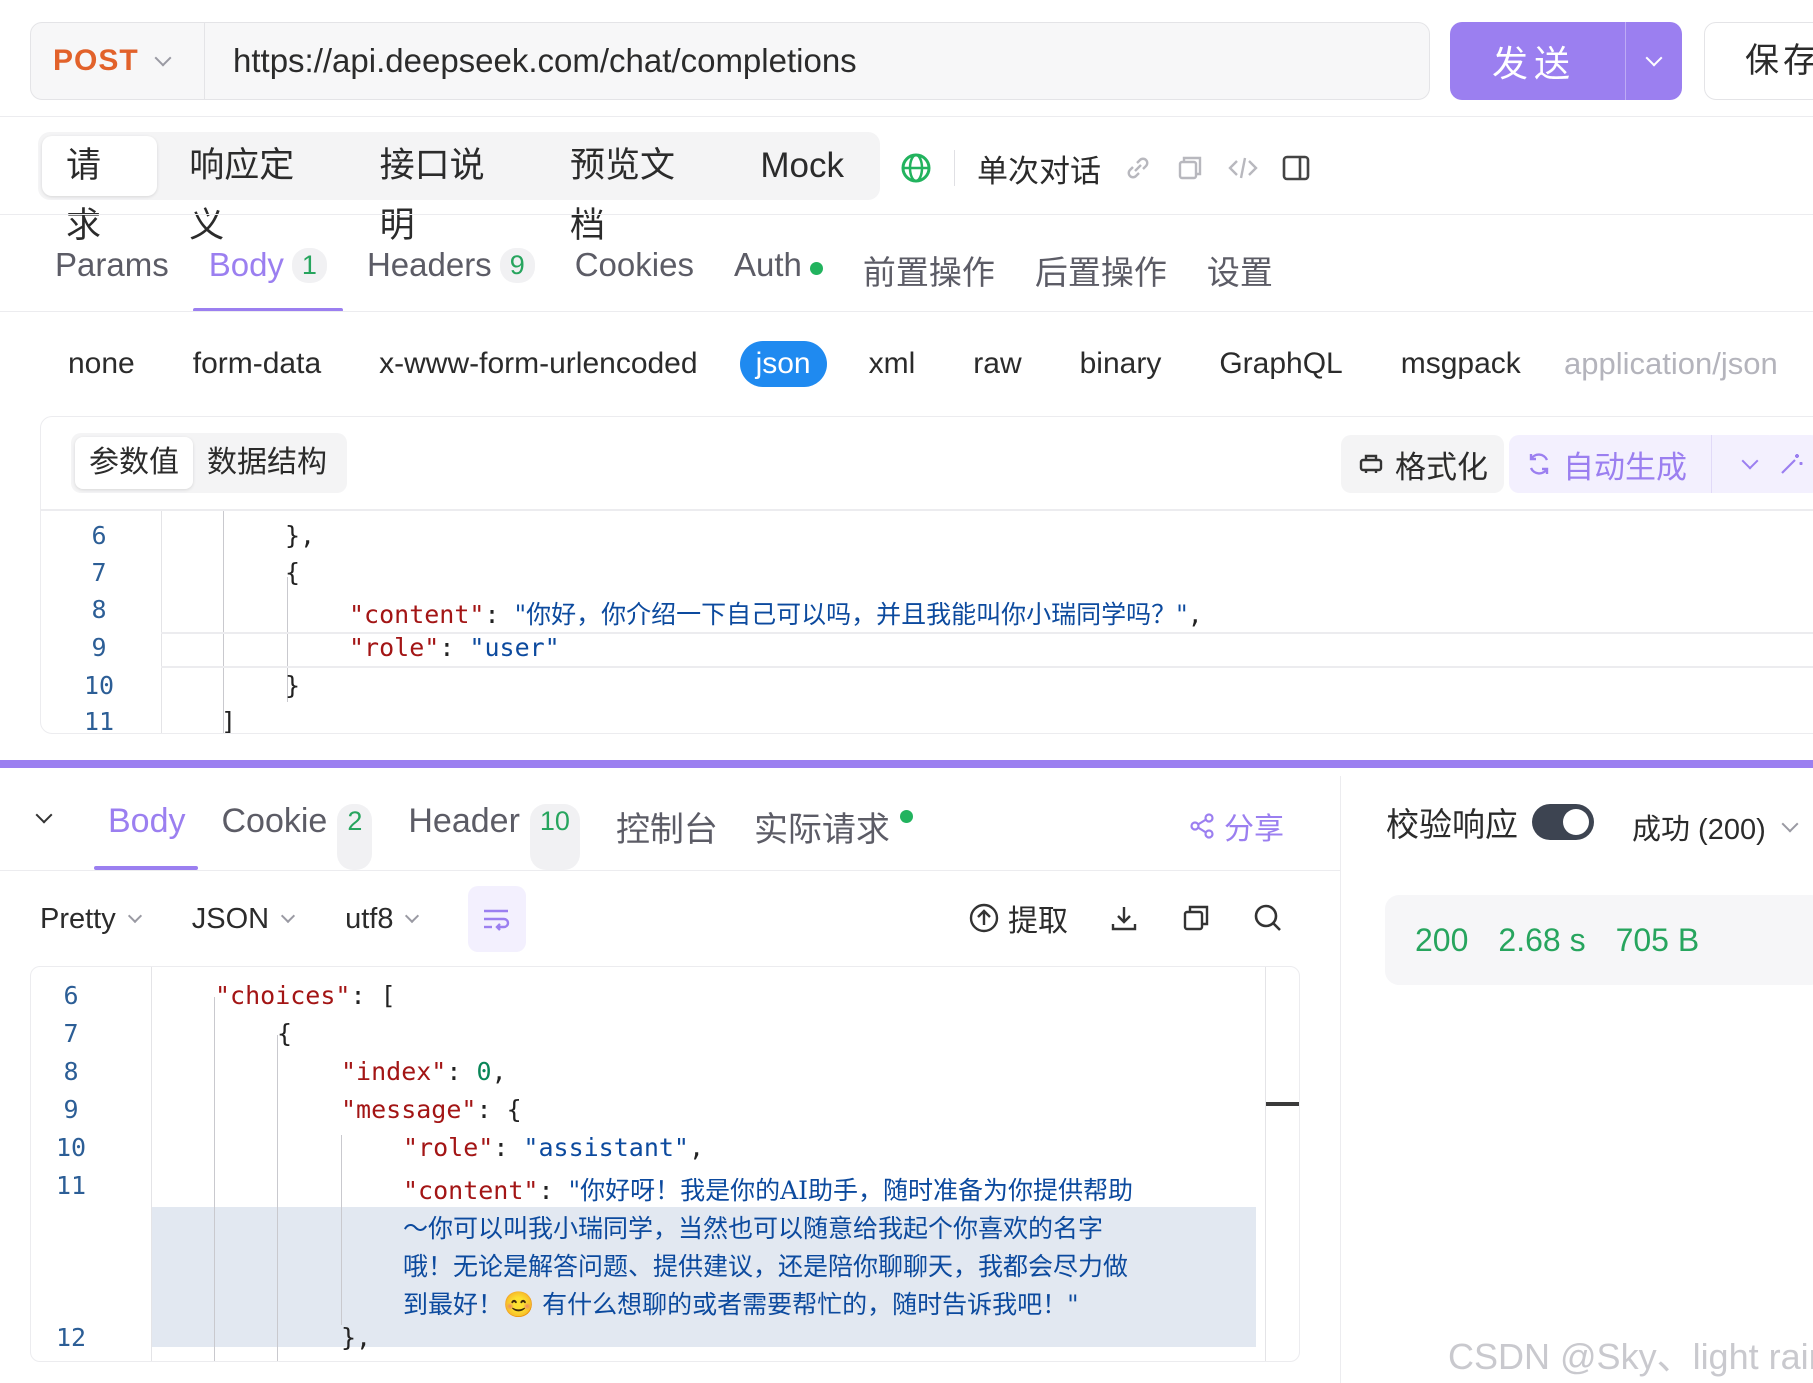 The width and height of the screenshot is (1813, 1383). I want to click on code-line: 哦！无论是解答问题、提供建议，还是陪你聊聊天，我都会尽力做, so click(766, 1266).